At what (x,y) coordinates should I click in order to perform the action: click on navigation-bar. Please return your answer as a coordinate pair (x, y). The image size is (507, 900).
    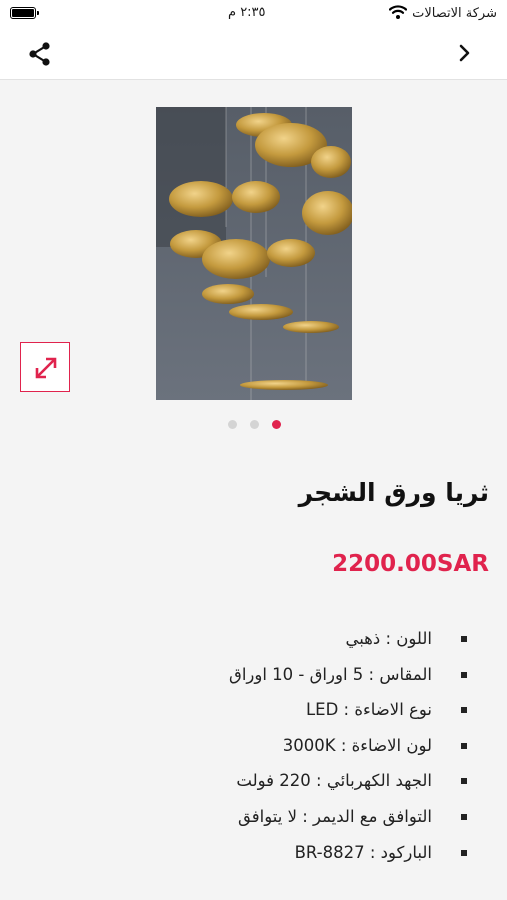
    Looking at the image, I should click on (253, 54).